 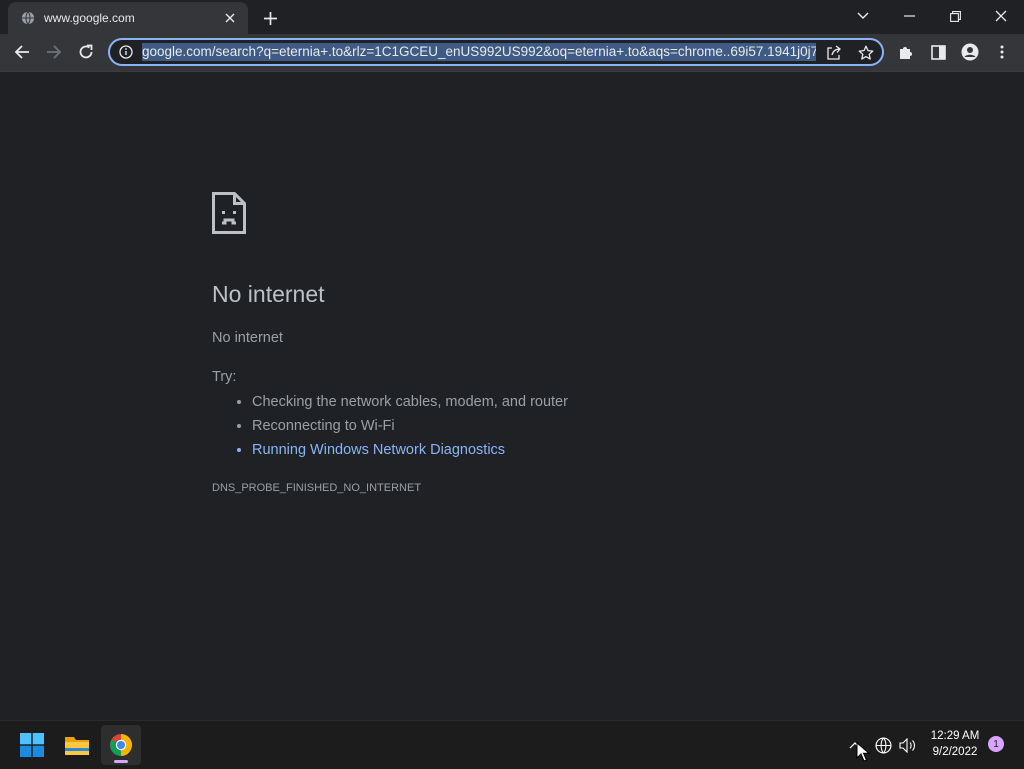 I want to click on clock-date: 9/2/2022, so click(x=955, y=752).